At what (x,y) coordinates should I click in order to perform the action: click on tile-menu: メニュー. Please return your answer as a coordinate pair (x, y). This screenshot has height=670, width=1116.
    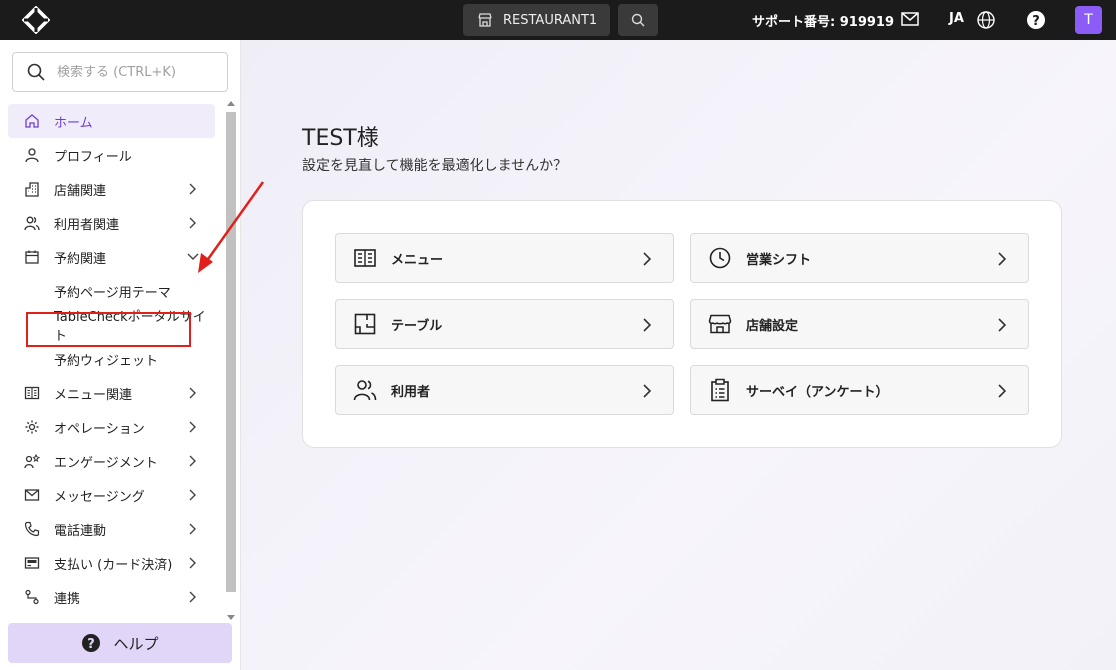
    Looking at the image, I should click on (504, 258).